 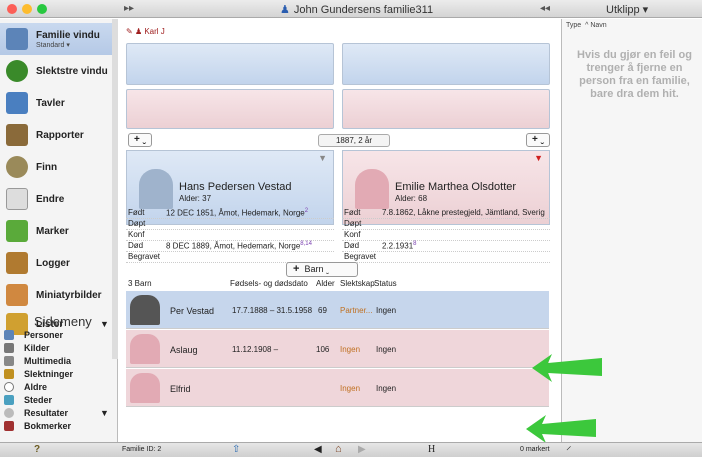 What do you see at coordinates (446, 235) in the screenshot?
I see `mother-event-confirmed: Konf` at bounding box center [446, 235].